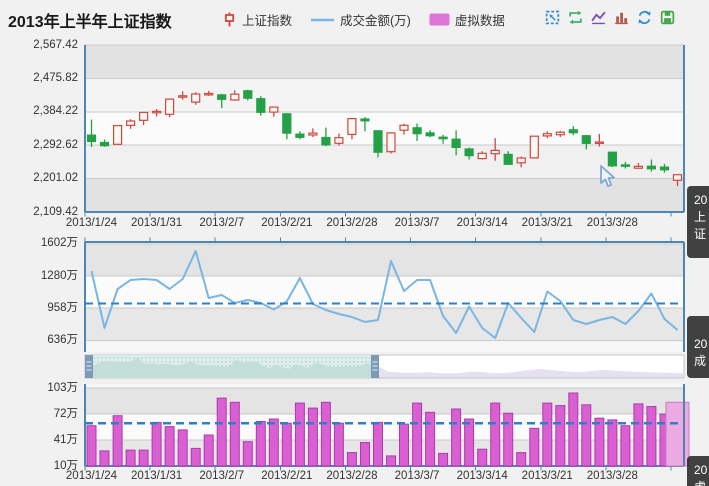 The image size is (709, 486). I want to click on x-axis-label: 2013/1/24, so click(91, 476).